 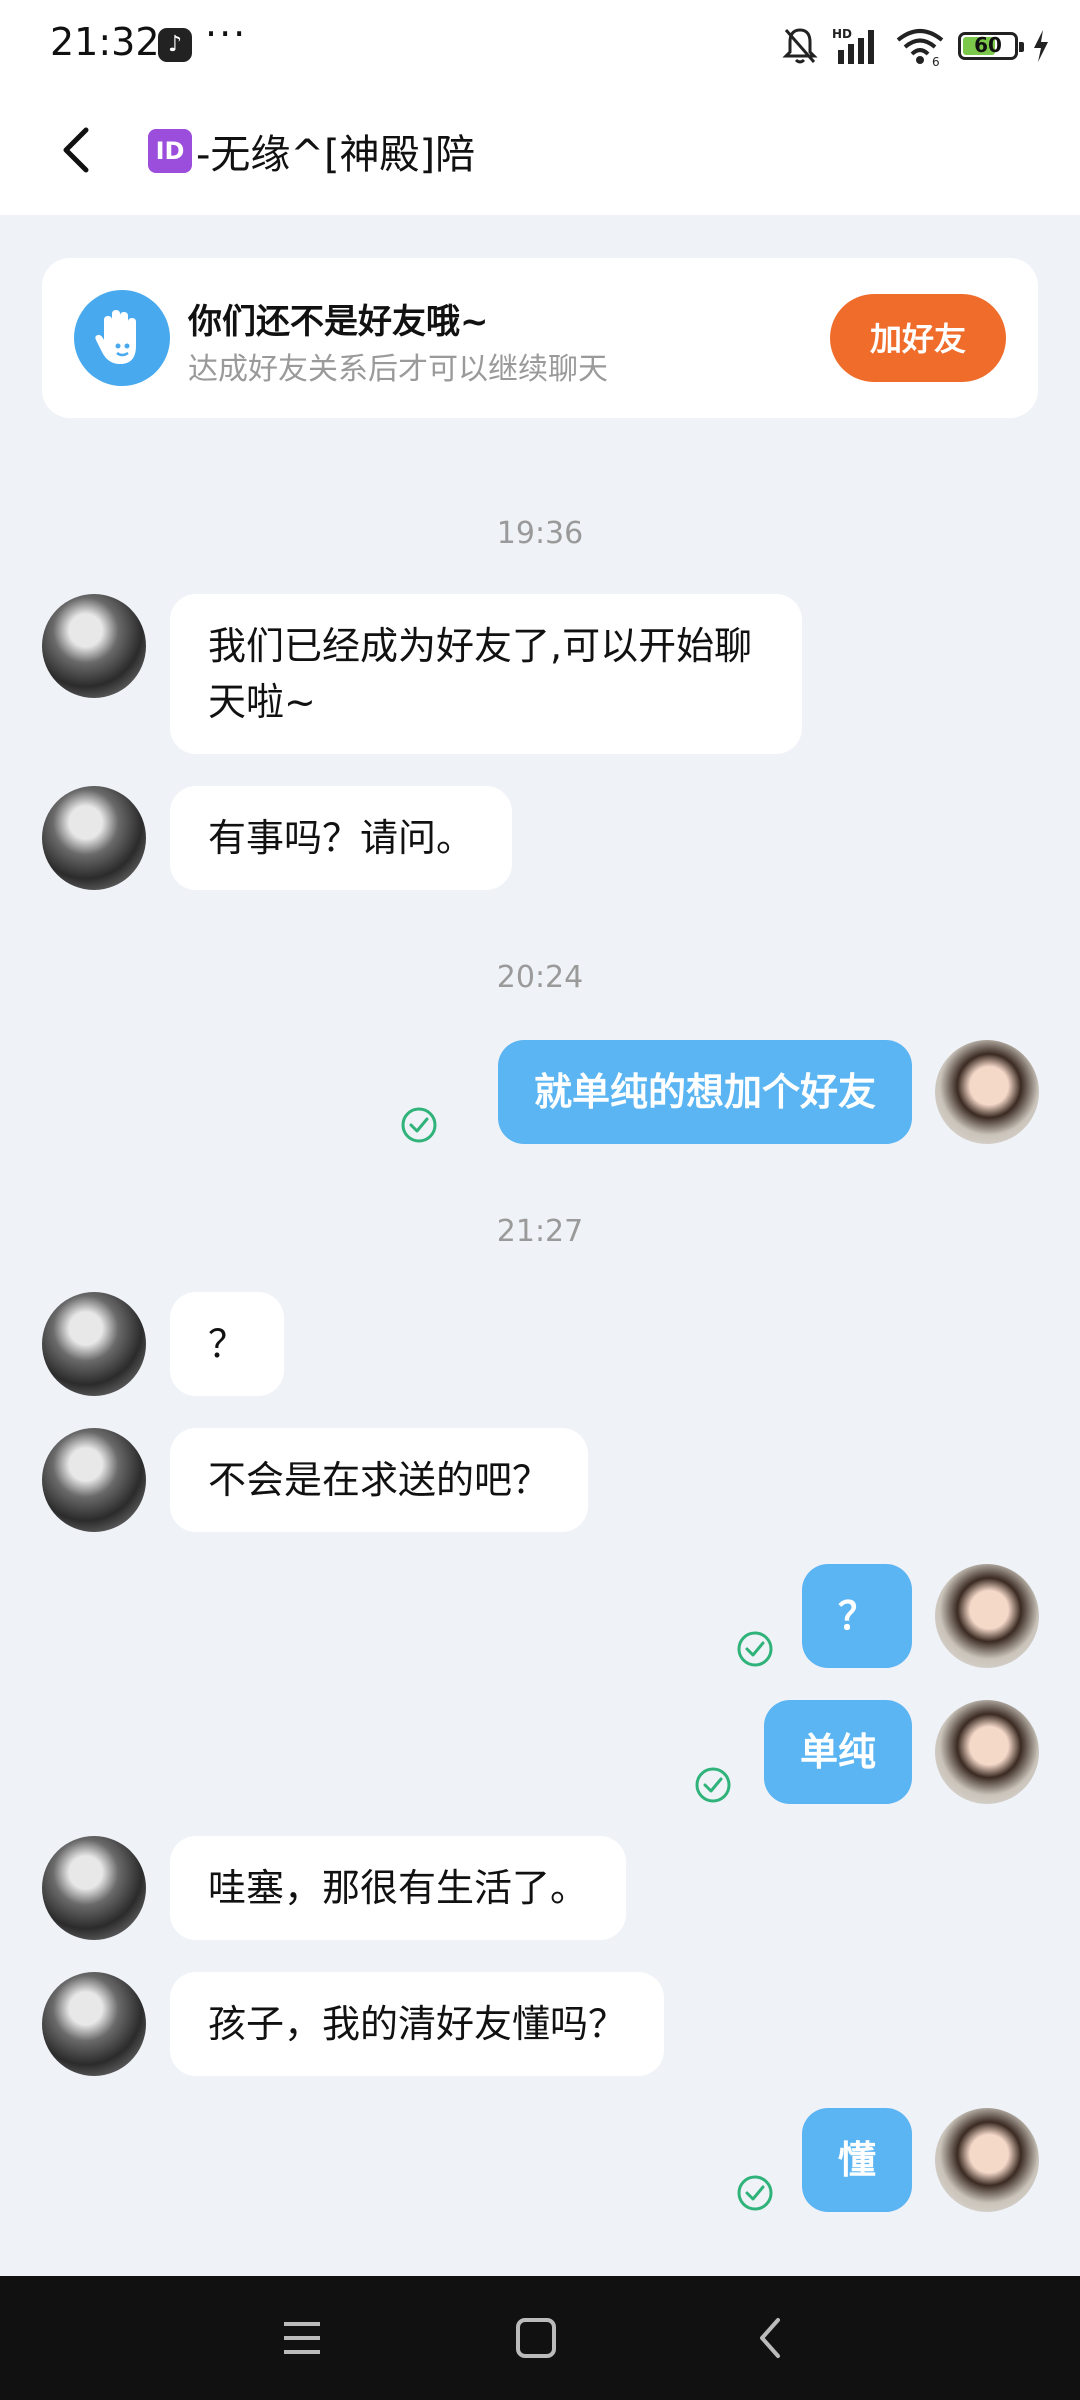 I want to click on wave-hand-icon, so click(x=122, y=338).